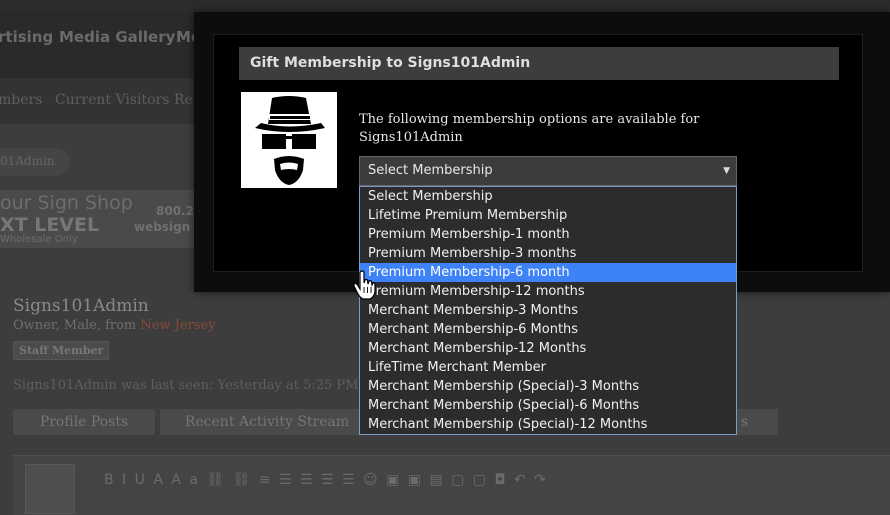 Image resolution: width=890 pixels, height=515 pixels. I want to click on profile-subtitle: Owner, Male, from New Jersey, so click(114, 325).